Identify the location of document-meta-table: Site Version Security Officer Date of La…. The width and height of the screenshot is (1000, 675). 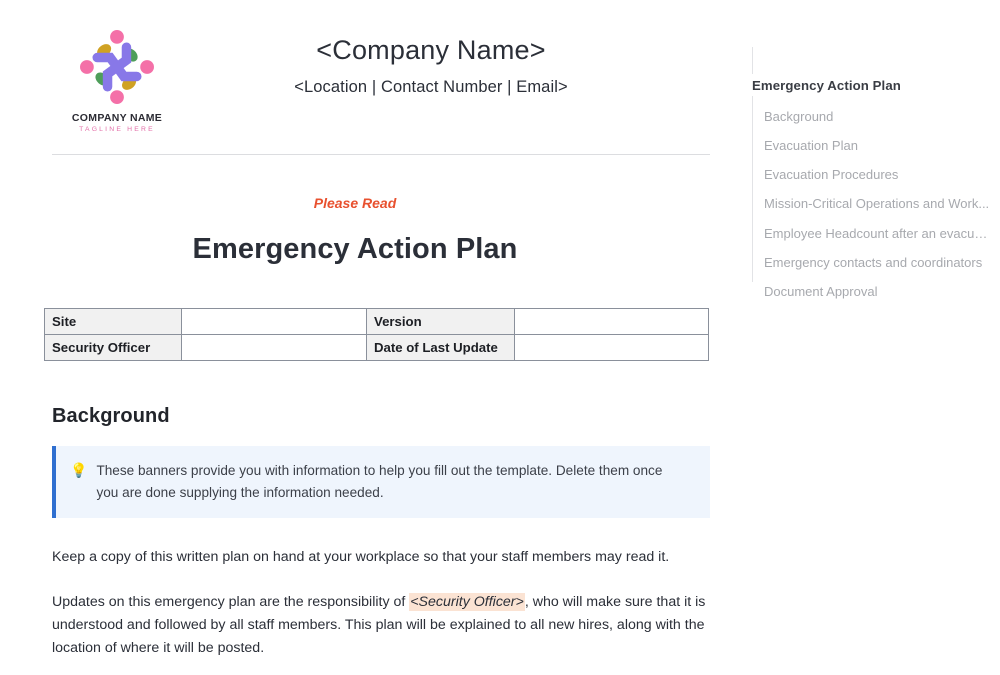
(376, 334).